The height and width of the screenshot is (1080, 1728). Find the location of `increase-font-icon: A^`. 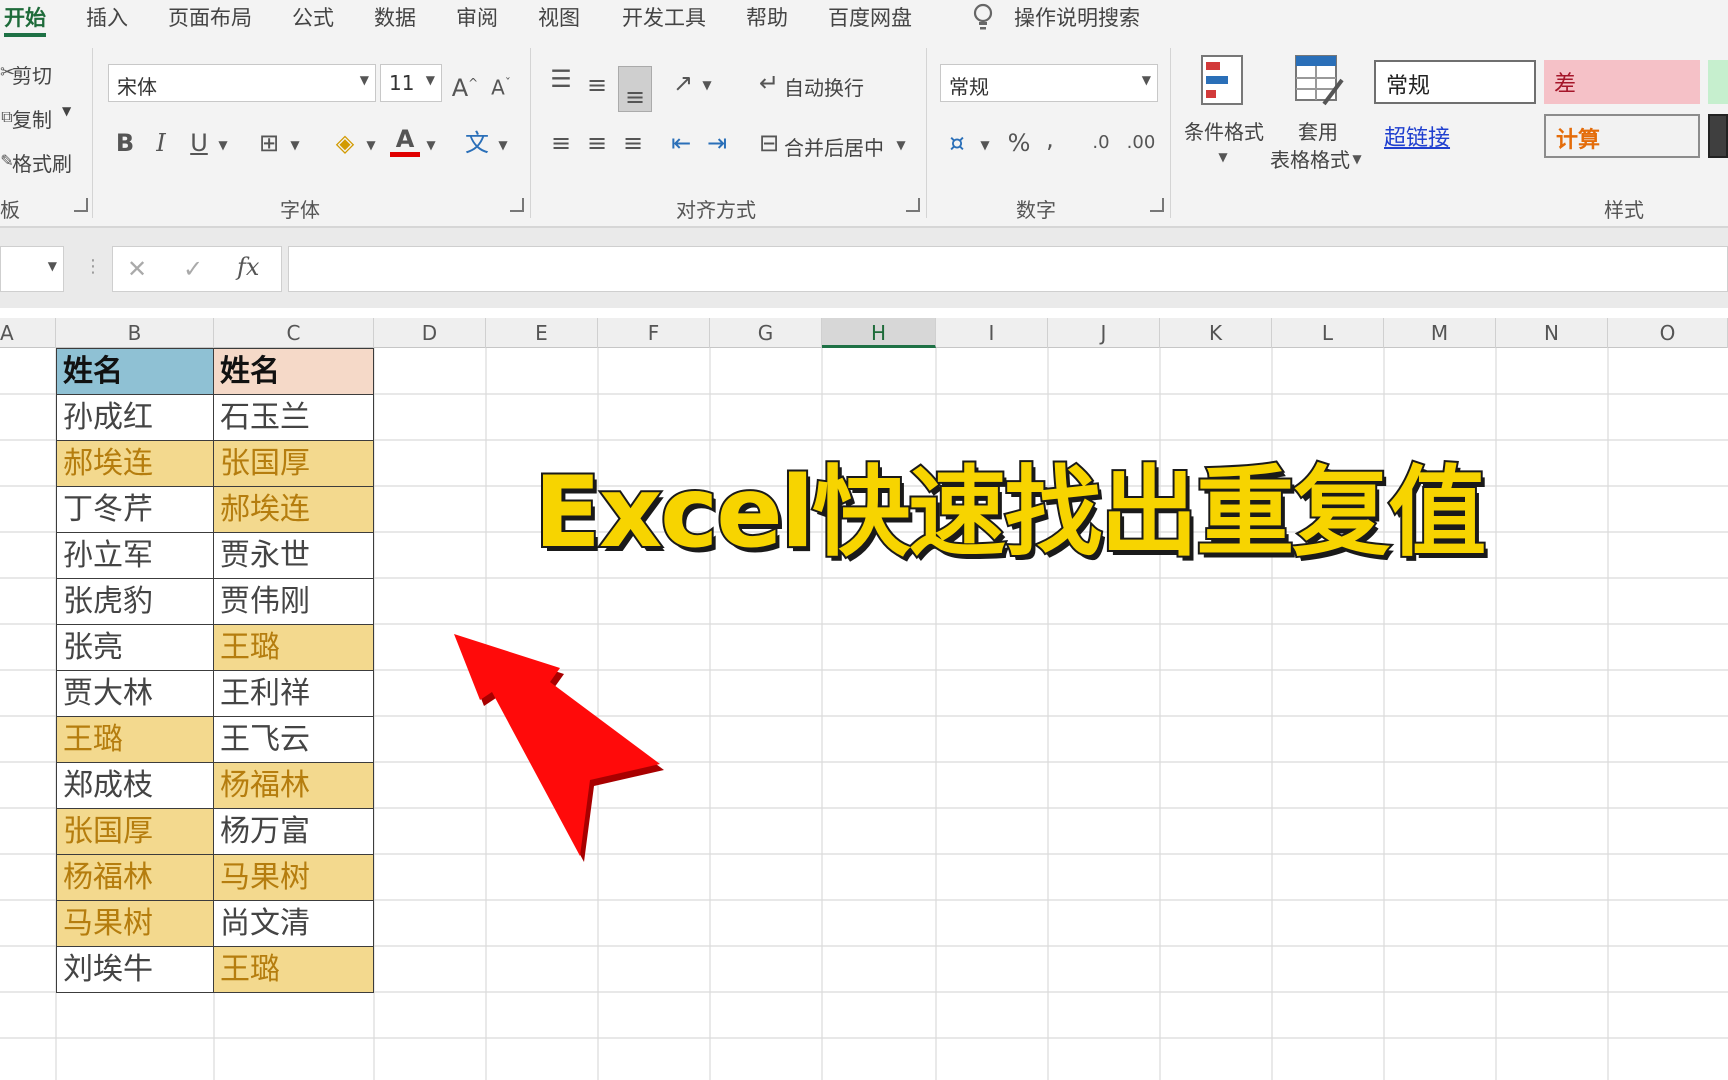

increase-font-icon: A^ is located at coordinates (465, 85).